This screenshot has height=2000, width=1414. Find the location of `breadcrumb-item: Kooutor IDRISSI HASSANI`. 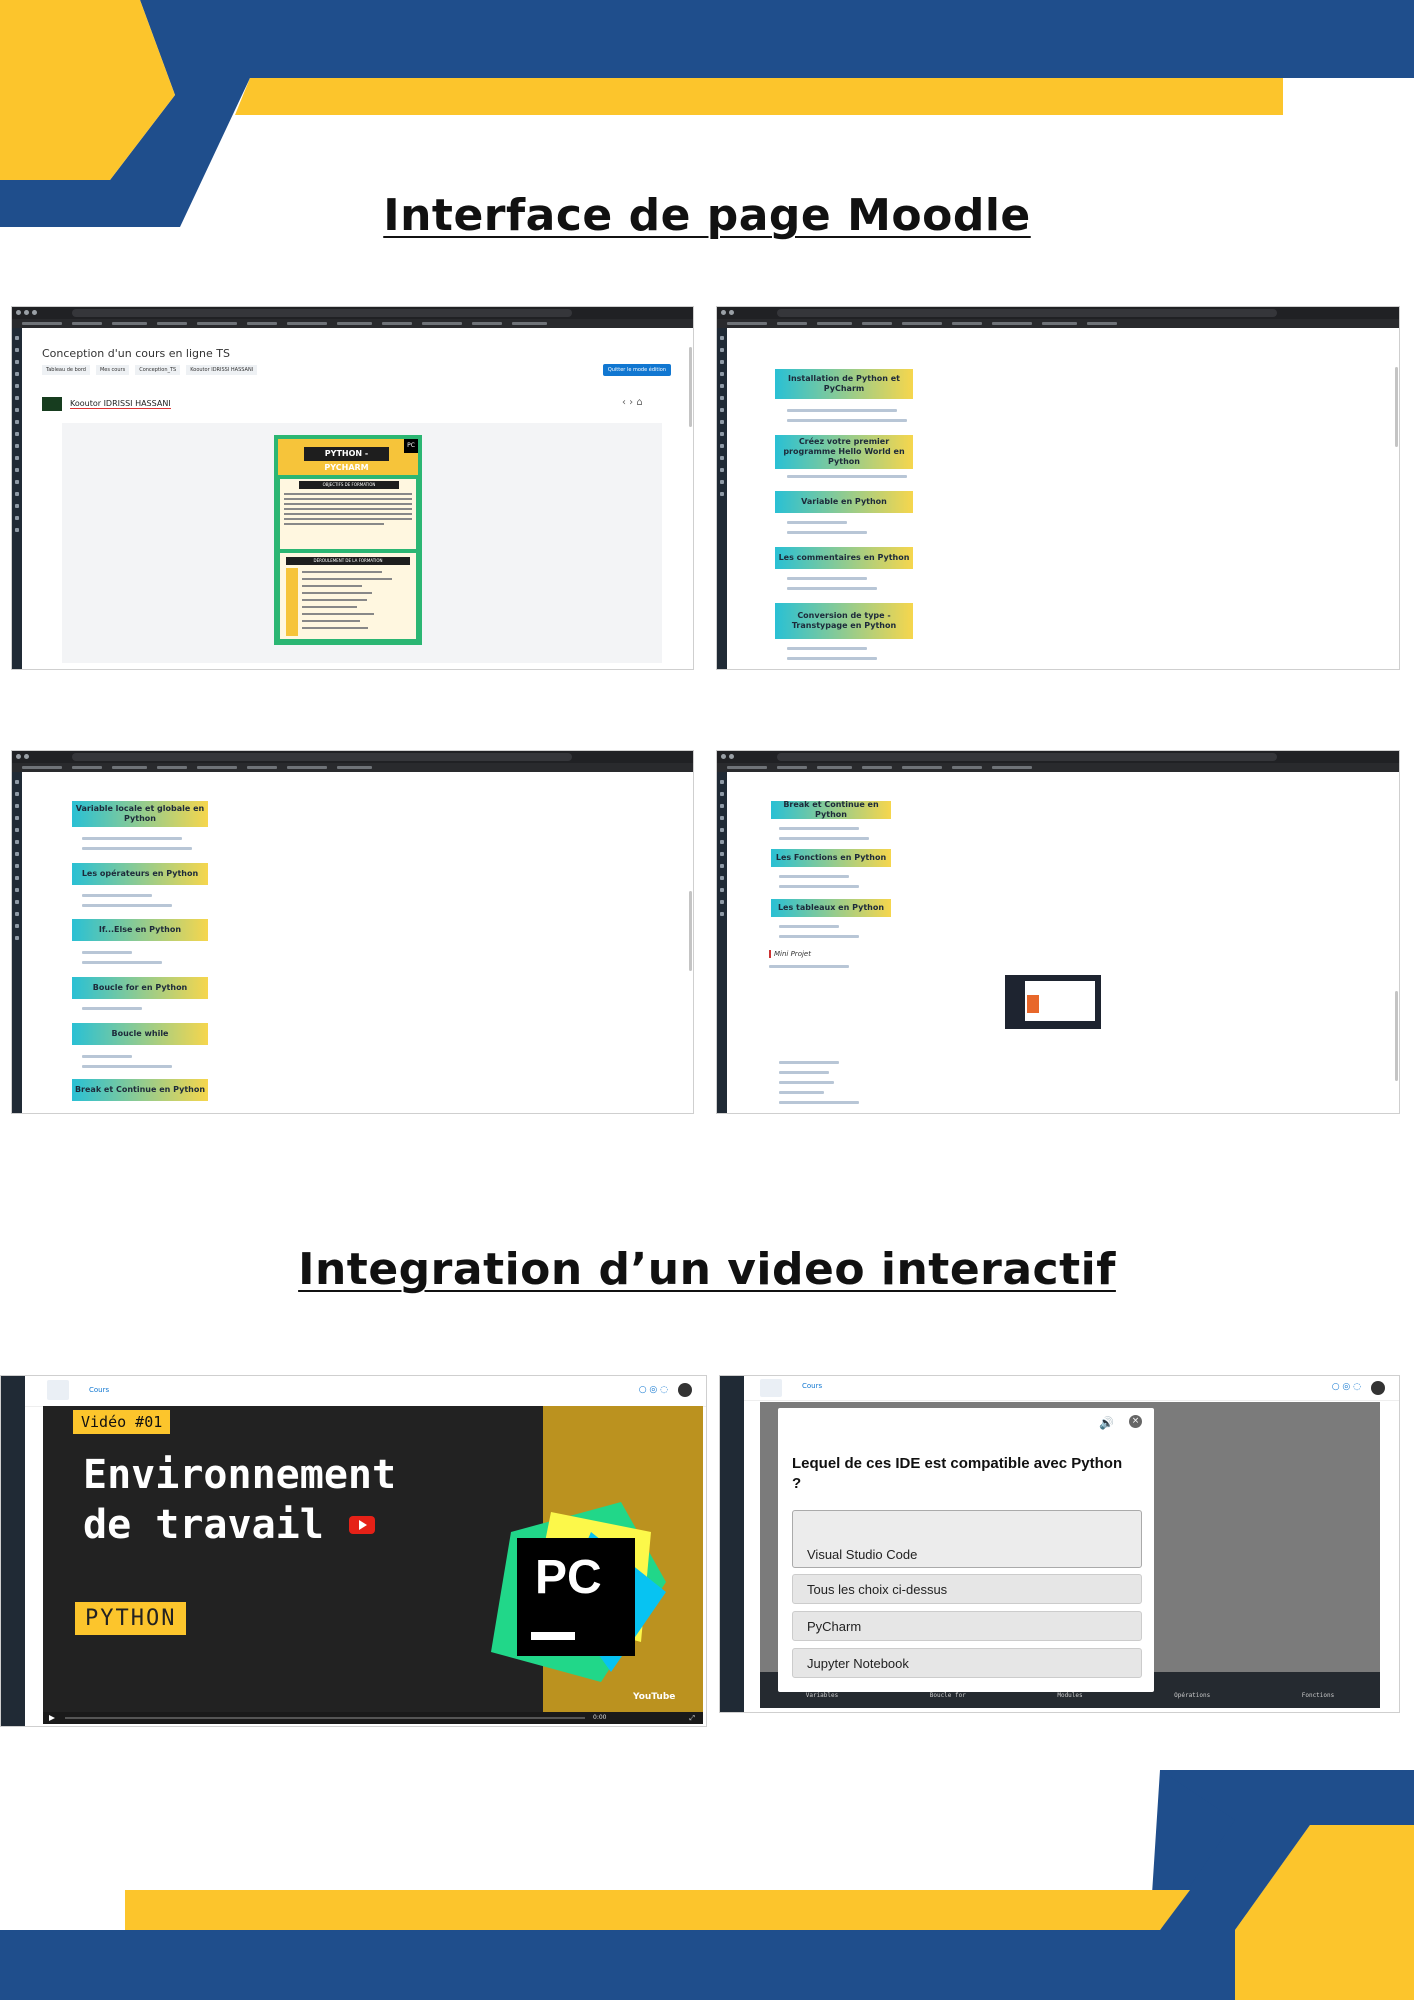

breadcrumb-item: Kooutor IDRISSI HASSANI is located at coordinates (222, 370).